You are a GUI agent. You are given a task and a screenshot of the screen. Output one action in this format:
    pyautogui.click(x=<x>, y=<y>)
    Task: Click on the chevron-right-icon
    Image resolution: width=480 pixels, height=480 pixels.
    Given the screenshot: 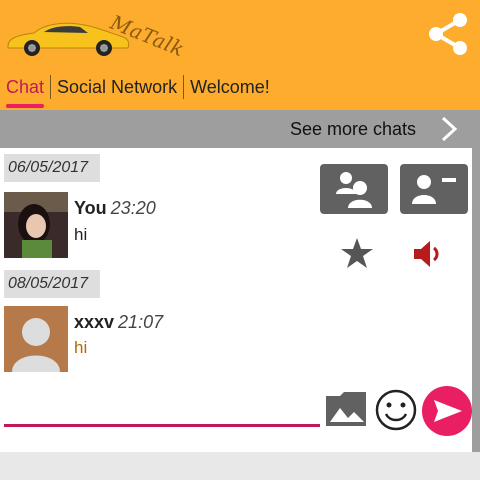 What is the action you would take?
    pyautogui.click(x=449, y=129)
    